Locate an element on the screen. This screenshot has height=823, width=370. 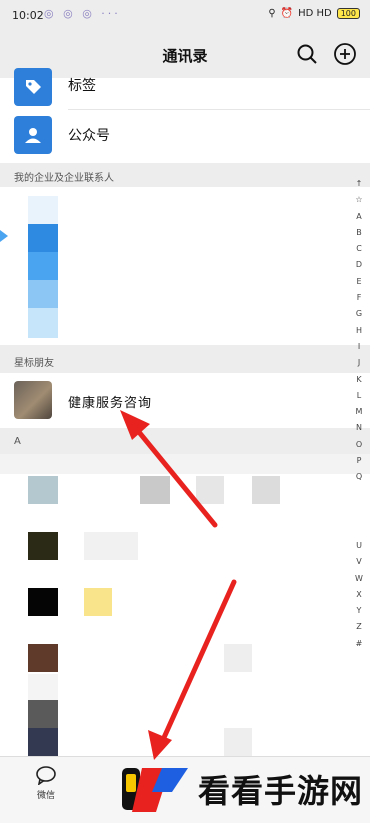
annotation-arrows is located at coordinates (178, 585).